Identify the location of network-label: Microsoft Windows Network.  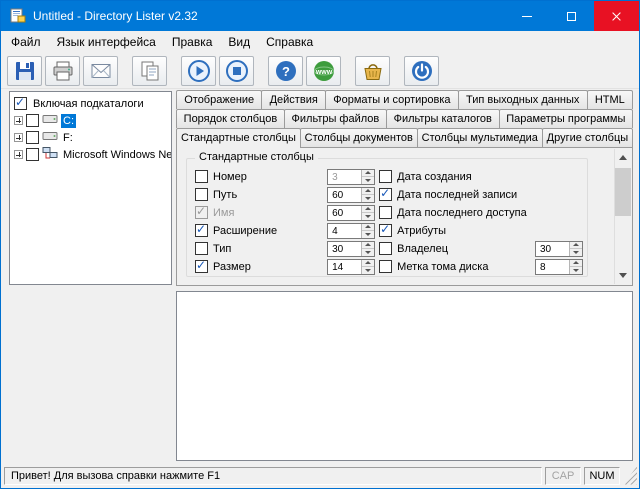
(116, 155).